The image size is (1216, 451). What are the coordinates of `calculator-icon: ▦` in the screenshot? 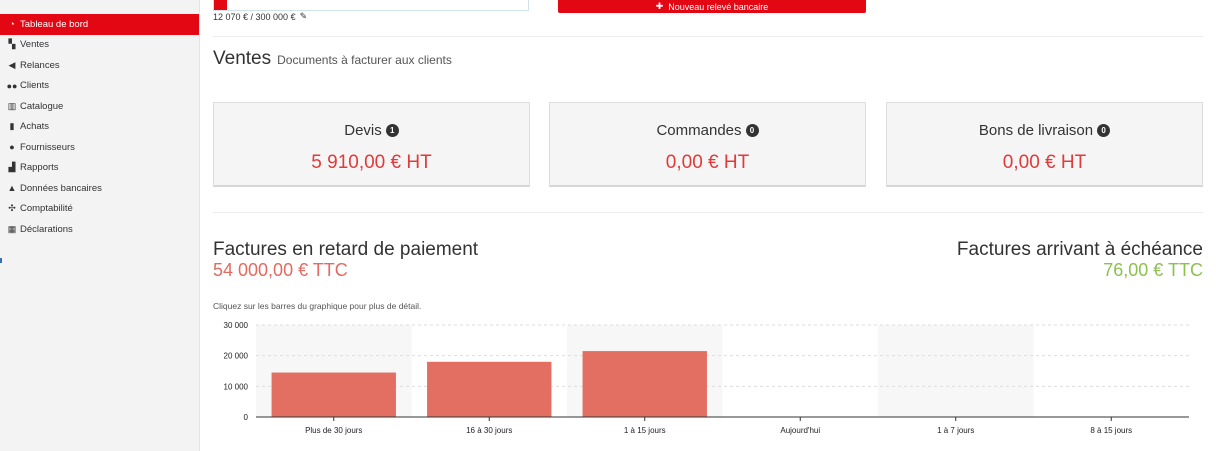 It's located at (12, 228).